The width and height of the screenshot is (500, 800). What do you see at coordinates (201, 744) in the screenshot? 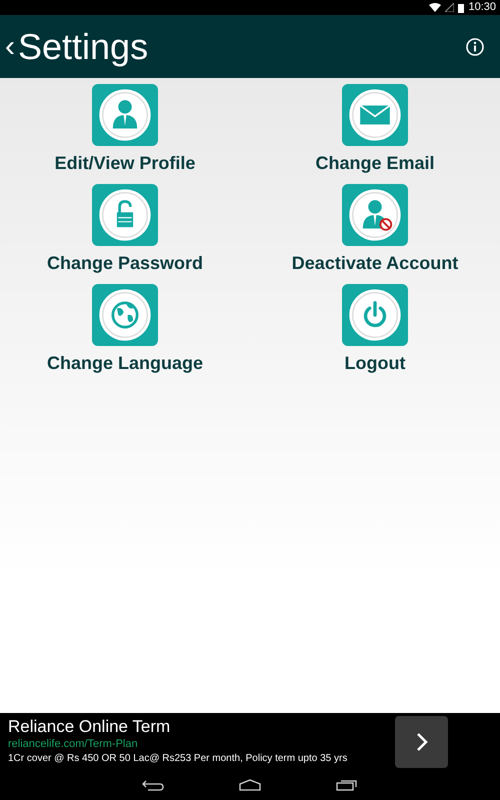
I see `ad-link: reliancelife.com/Term-Plan` at bounding box center [201, 744].